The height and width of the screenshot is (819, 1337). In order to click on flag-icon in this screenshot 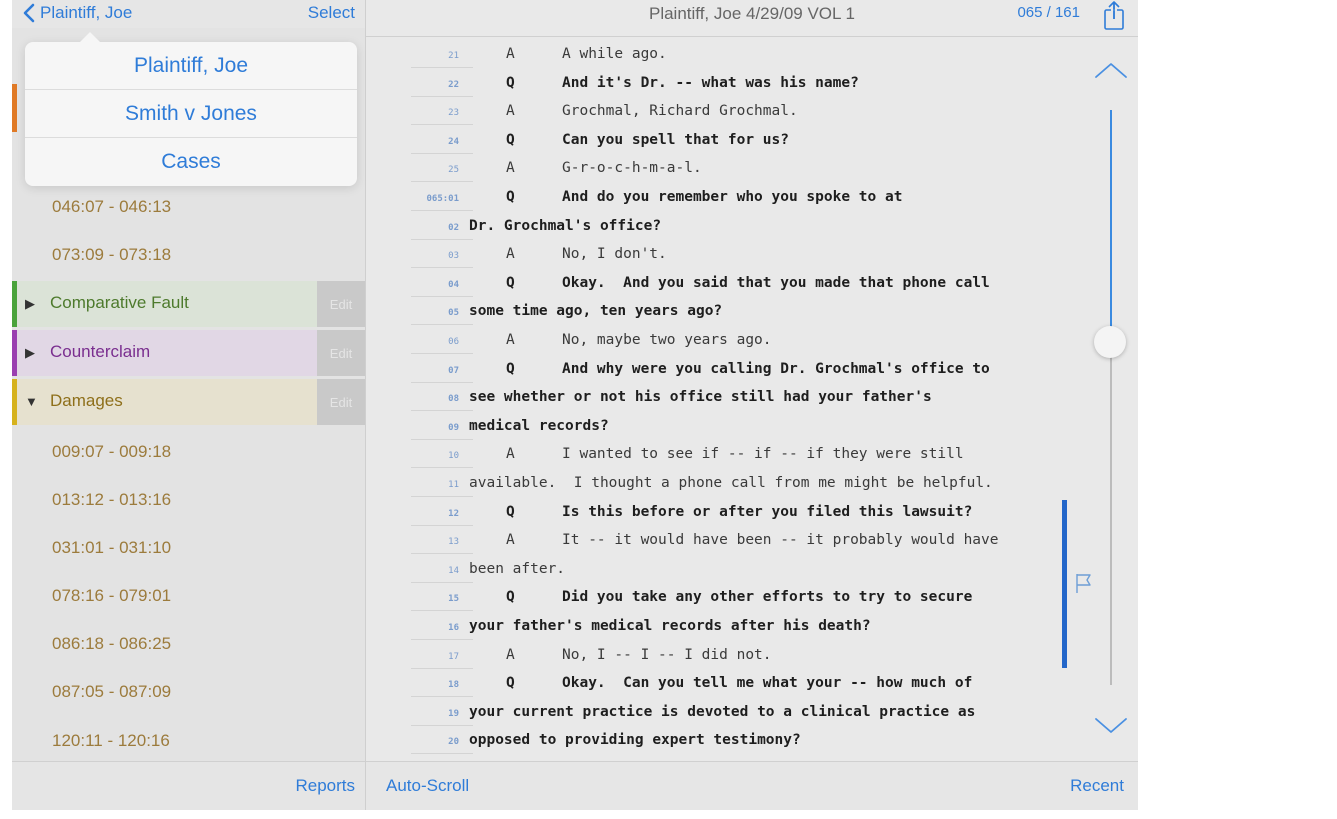, I will do `click(1084, 583)`.